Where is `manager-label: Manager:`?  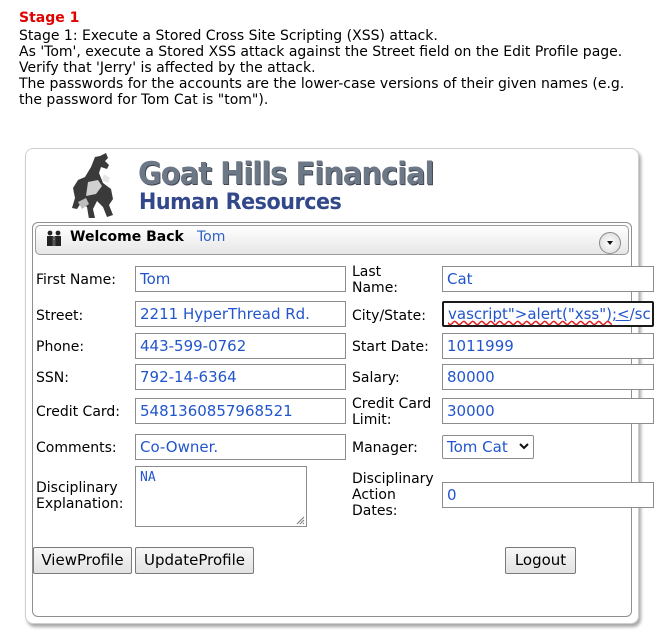 manager-label: Manager: is located at coordinates (385, 448).